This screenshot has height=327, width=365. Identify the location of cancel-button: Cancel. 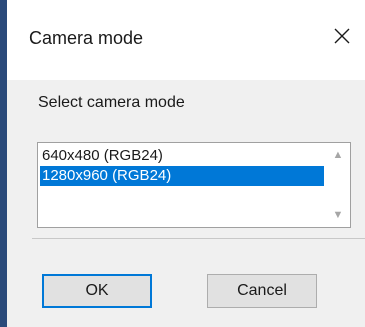
(262, 291).